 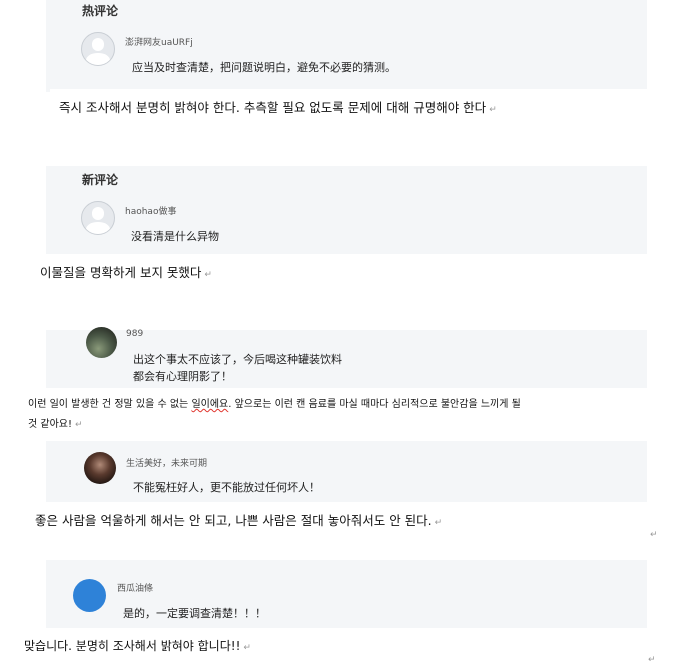 I want to click on comment-text: 不能冤枉好人，更不能放过任何坏人！, so click(x=226, y=487).